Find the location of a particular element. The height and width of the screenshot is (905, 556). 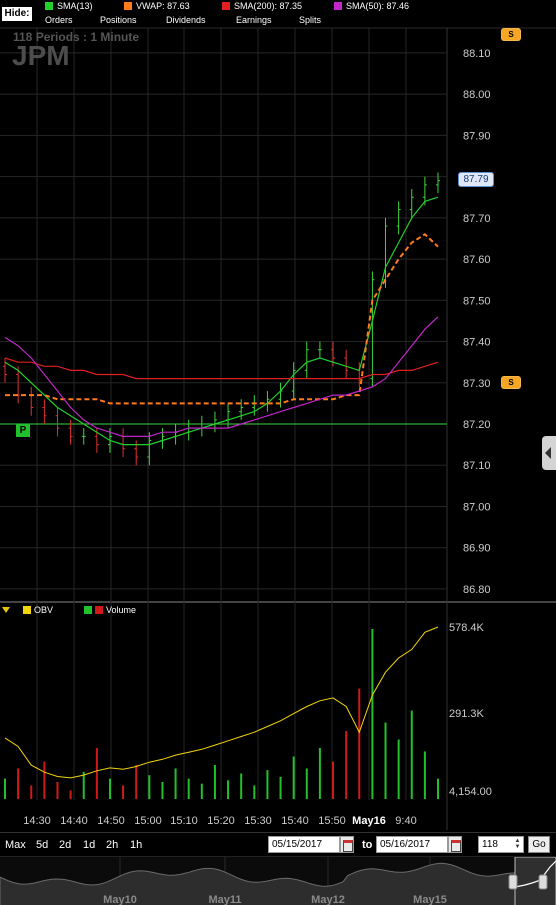

y-tick-label: 86.80 is located at coordinates (477, 590).